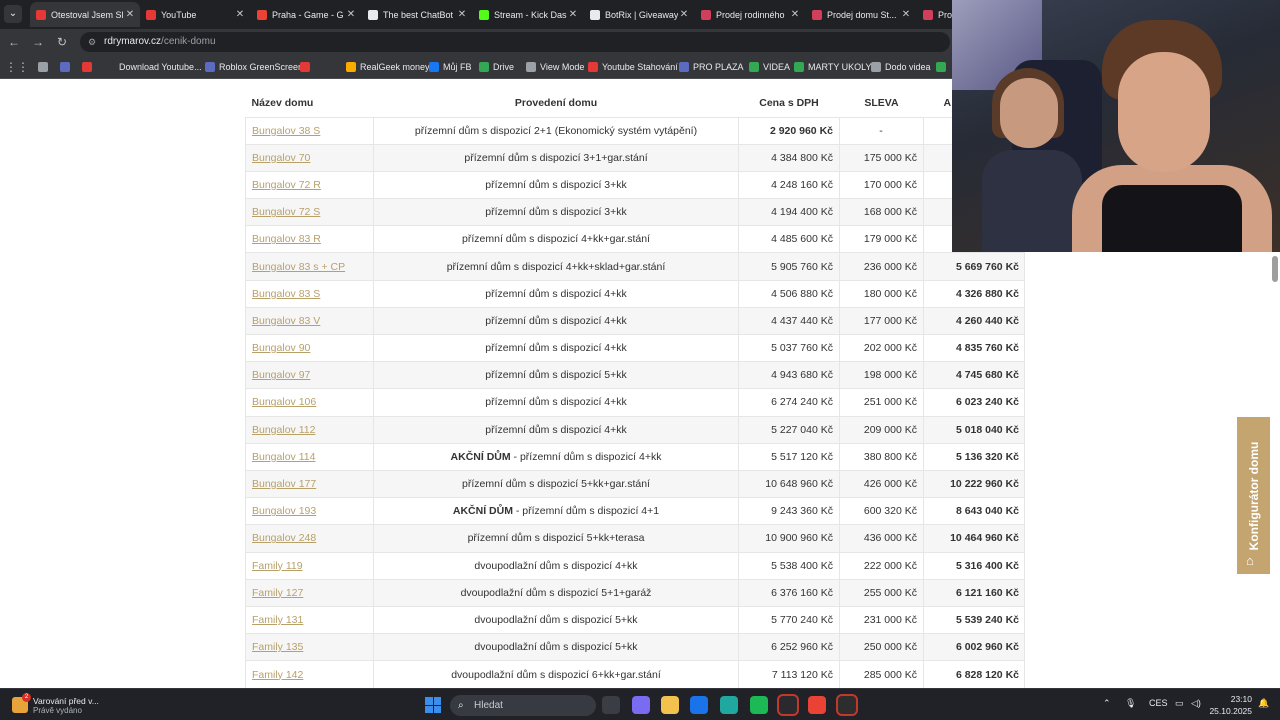 The width and height of the screenshot is (1280, 720). Describe the element at coordinates (699, 705) in the screenshot. I see `outlook-app-icon` at that location.